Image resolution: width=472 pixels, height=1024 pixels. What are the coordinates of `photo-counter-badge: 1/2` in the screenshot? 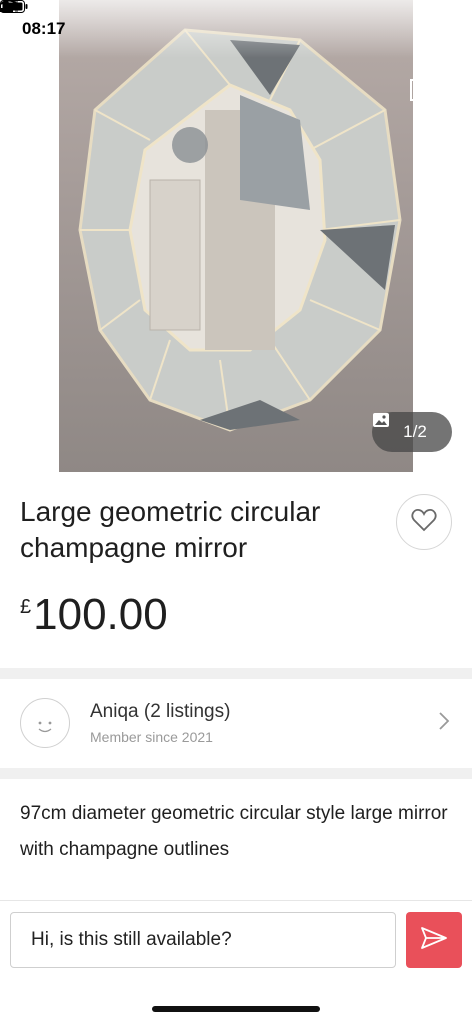 It's located at (412, 432).